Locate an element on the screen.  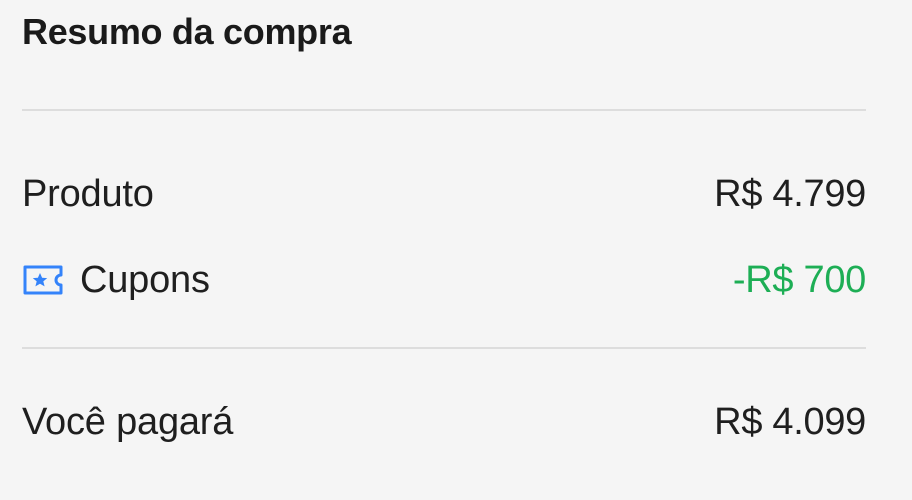
summary-title: Resumo da compra is located at coordinates (187, 31).